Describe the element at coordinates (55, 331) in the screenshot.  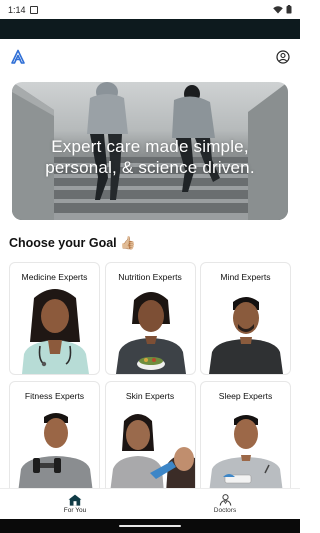
I see `medicine-expert-photo` at that location.